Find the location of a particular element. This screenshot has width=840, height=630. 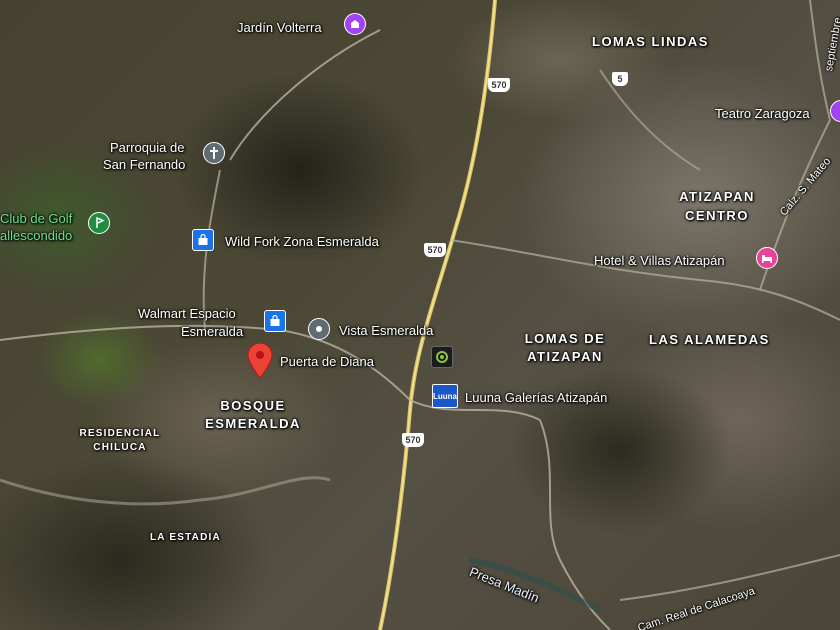

bosque-esmeralda-label-2: ESMERALDA is located at coordinates (253, 423).